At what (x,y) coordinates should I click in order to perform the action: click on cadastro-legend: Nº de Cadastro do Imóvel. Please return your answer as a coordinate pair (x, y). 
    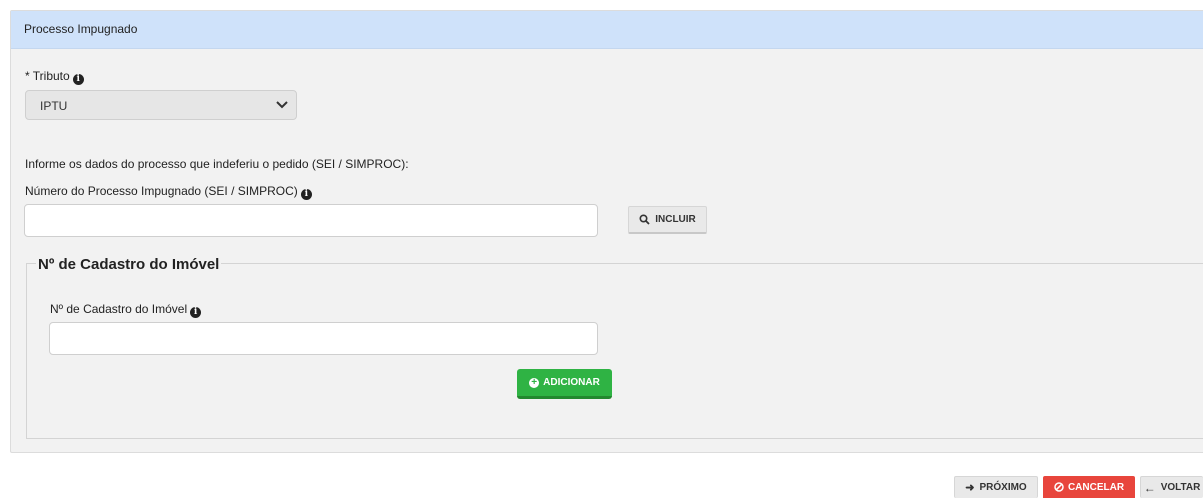
    Looking at the image, I should click on (129, 264).